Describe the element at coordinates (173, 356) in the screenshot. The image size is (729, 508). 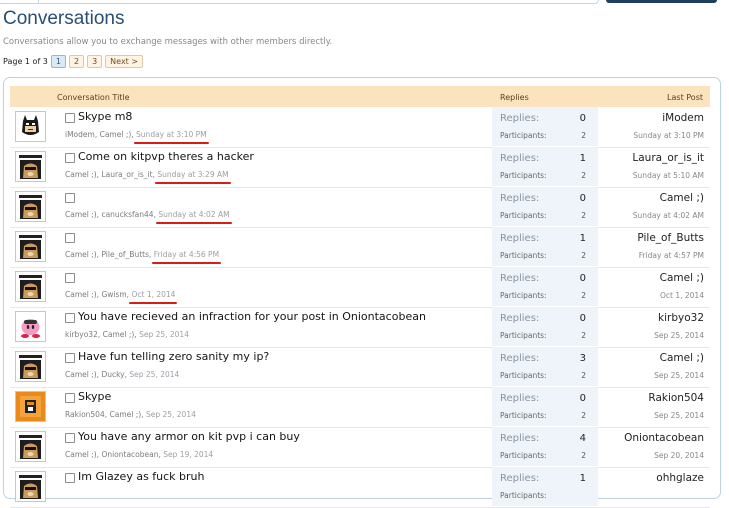
I see `conversation-title-link: Have fun telling zero sanity my ip?` at that location.